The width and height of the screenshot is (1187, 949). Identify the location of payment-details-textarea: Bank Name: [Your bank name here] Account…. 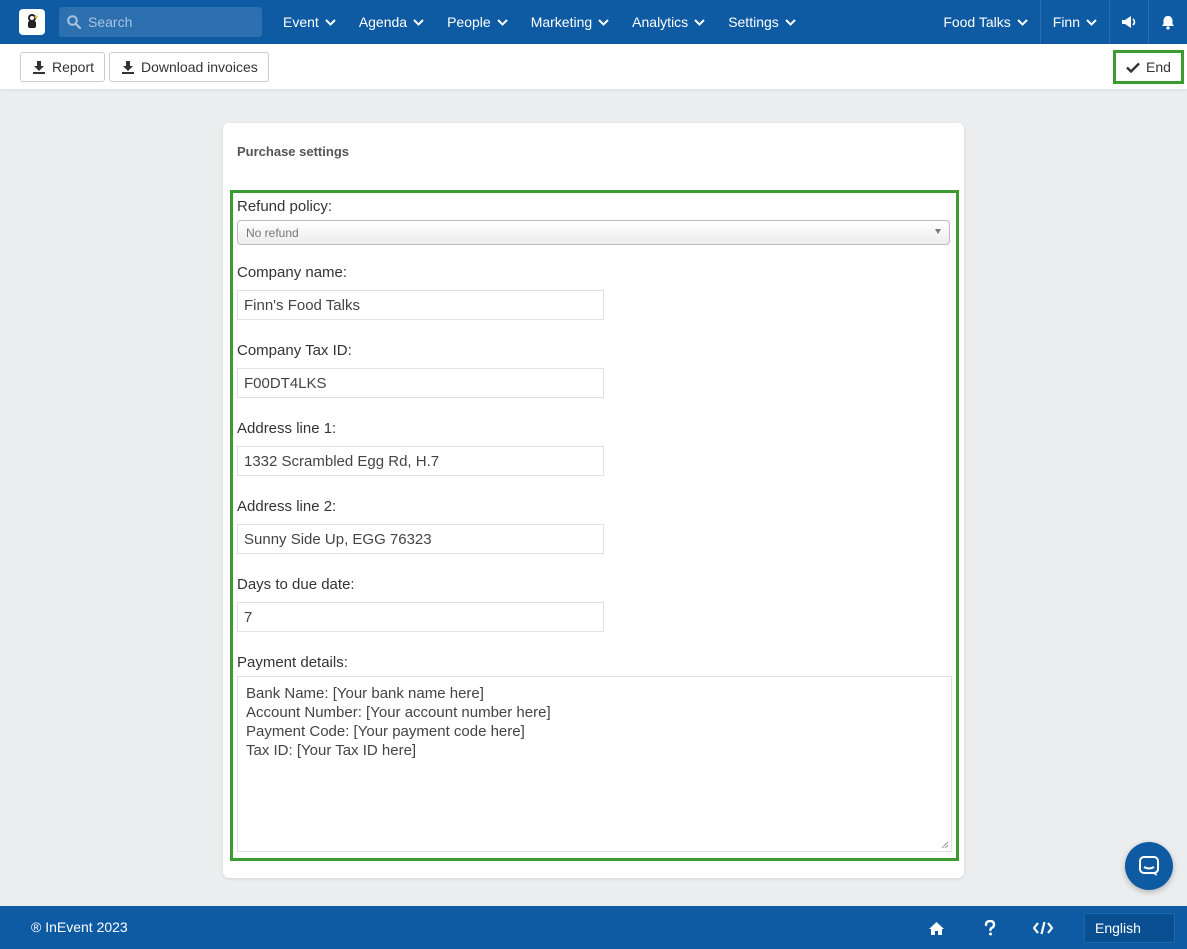
(594, 764).